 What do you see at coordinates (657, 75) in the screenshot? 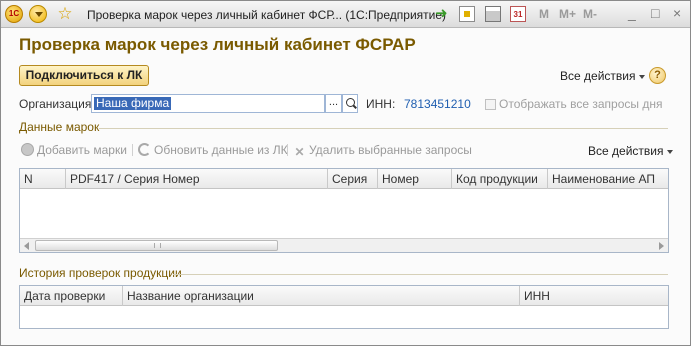
I see `help-icon: ?` at bounding box center [657, 75].